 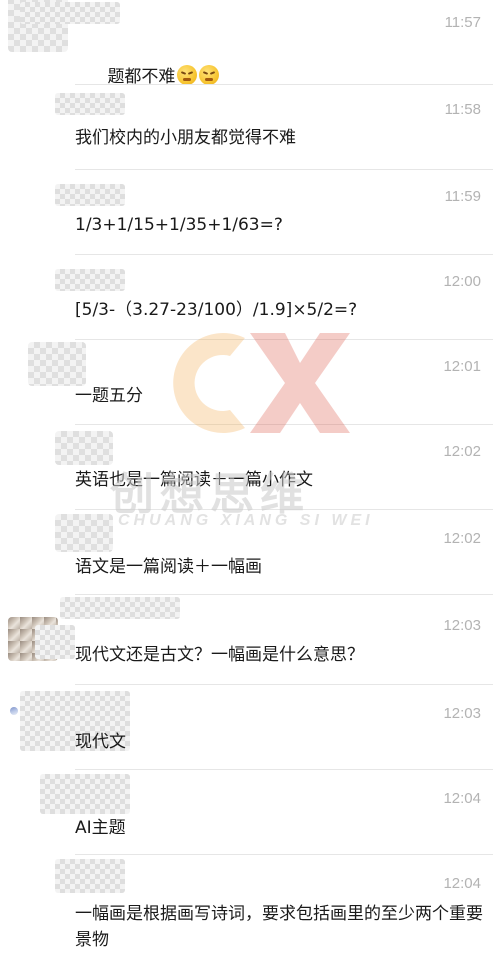 I want to click on chat-message: 11:58 我们校内的小朋友都觉得不难, so click(x=246, y=127).